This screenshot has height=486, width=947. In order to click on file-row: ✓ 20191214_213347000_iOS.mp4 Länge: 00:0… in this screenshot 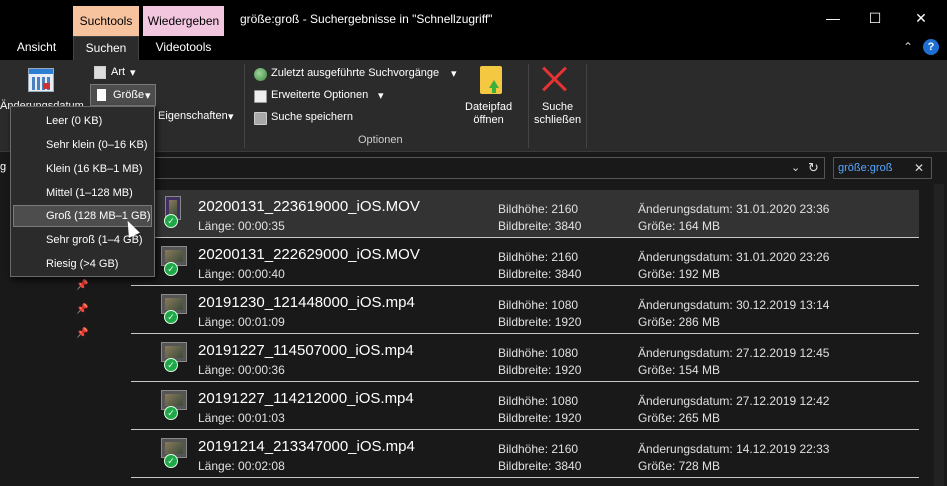, I will do `click(525, 454)`.